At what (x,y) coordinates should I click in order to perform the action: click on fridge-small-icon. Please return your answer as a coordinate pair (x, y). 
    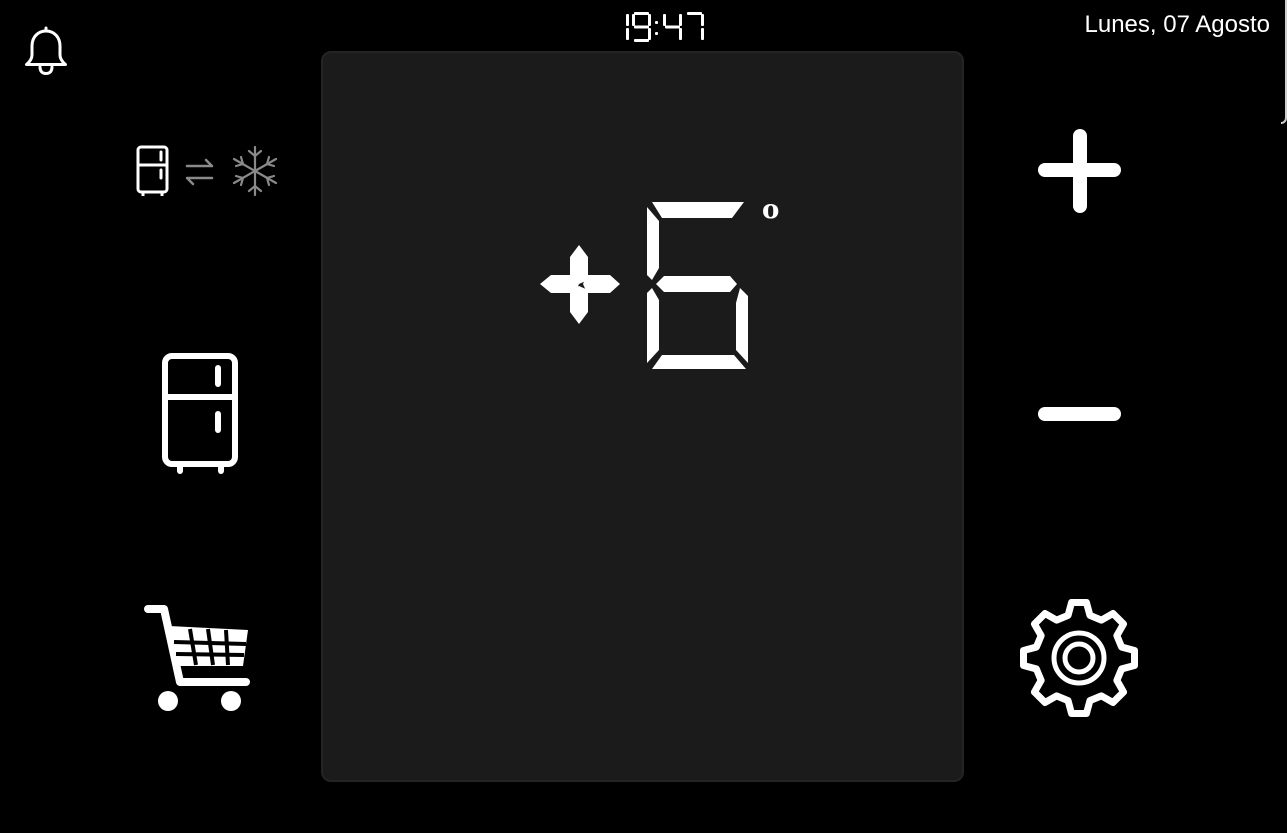
    Looking at the image, I should click on (152, 170).